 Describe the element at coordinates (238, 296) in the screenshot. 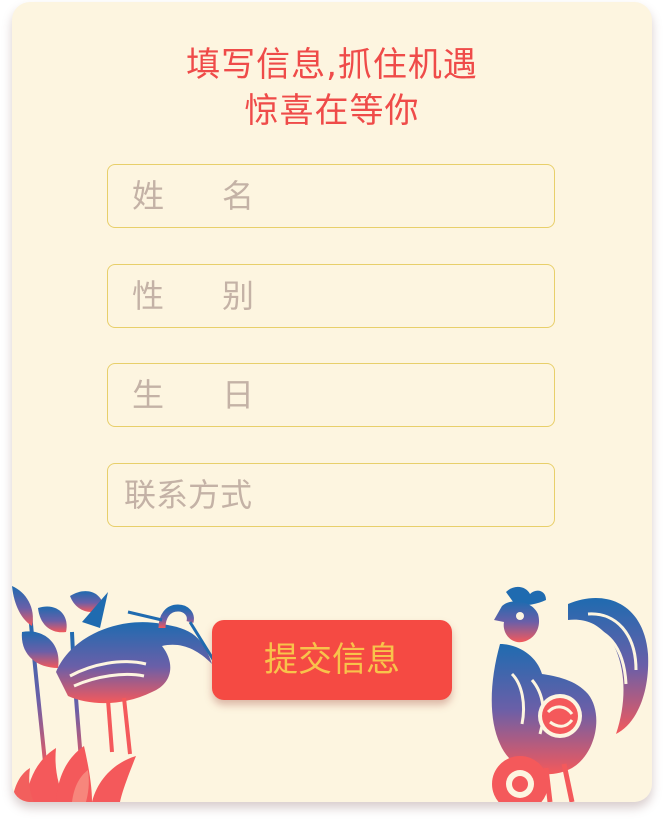

I see `gender-placeholder-char-2: 别` at that location.